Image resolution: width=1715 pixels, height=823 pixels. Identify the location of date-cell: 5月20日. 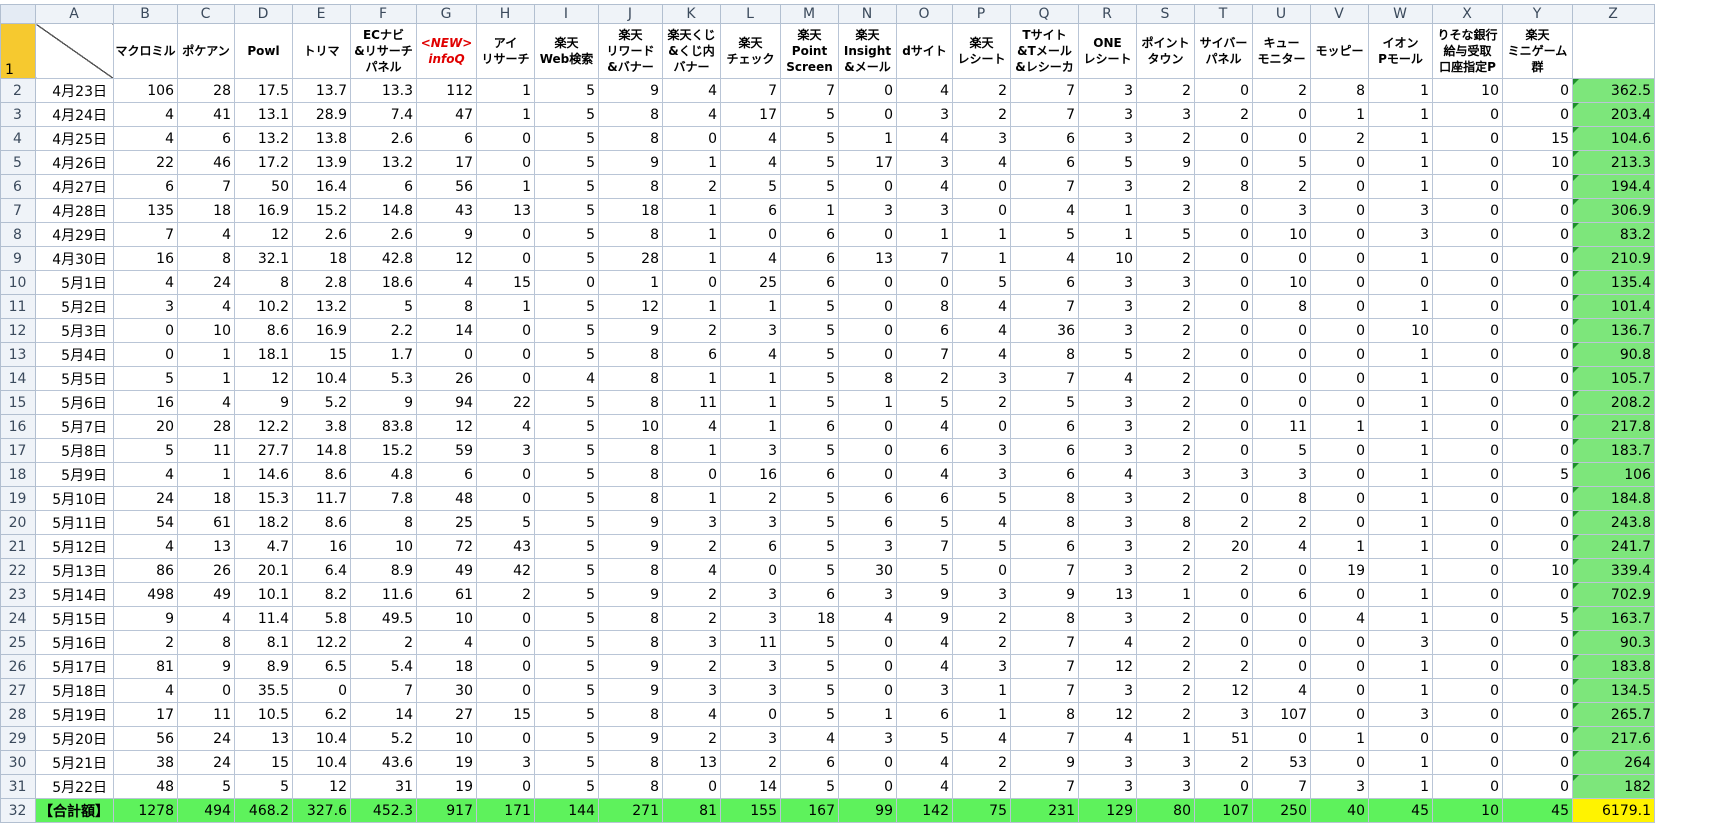
(74, 738).